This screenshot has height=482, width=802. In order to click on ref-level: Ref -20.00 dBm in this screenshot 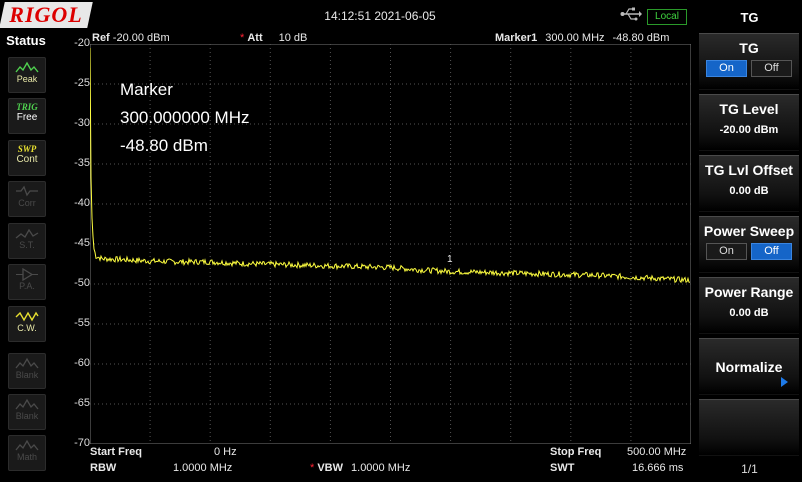, I will do `click(131, 38)`.